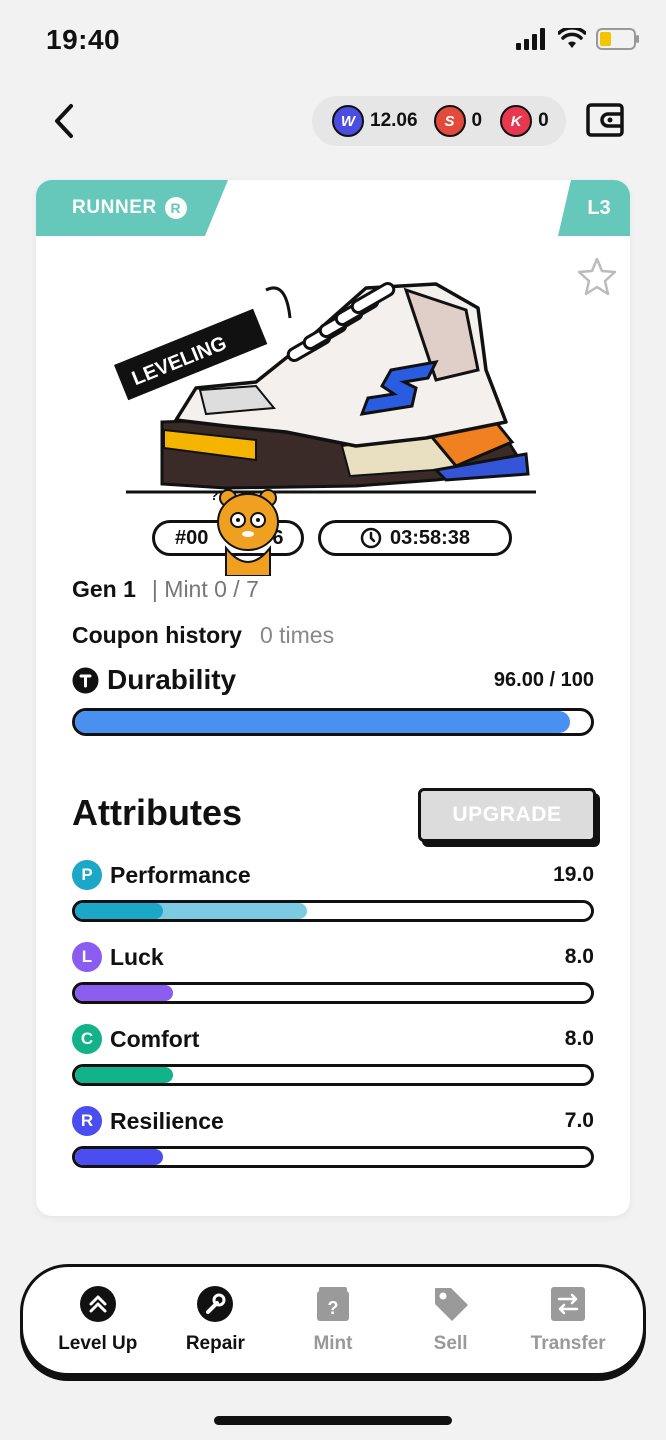 This screenshot has height=1440, width=666. Describe the element at coordinates (579, 1120) in the screenshot. I see `resilience-value: 7.0` at that location.